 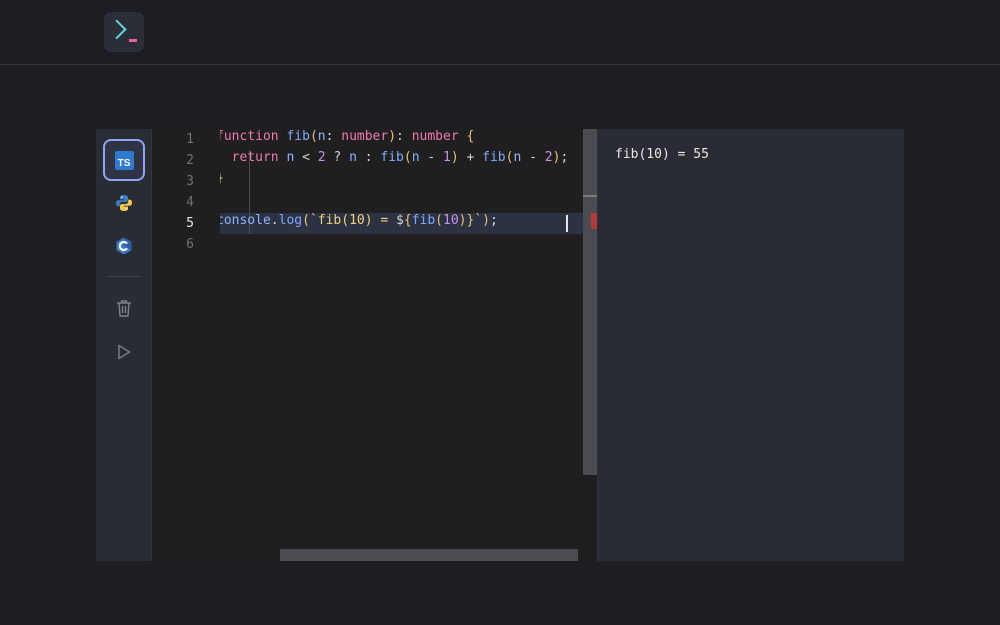 What do you see at coordinates (124, 276) in the screenshot?
I see `sidebar-divider` at bounding box center [124, 276].